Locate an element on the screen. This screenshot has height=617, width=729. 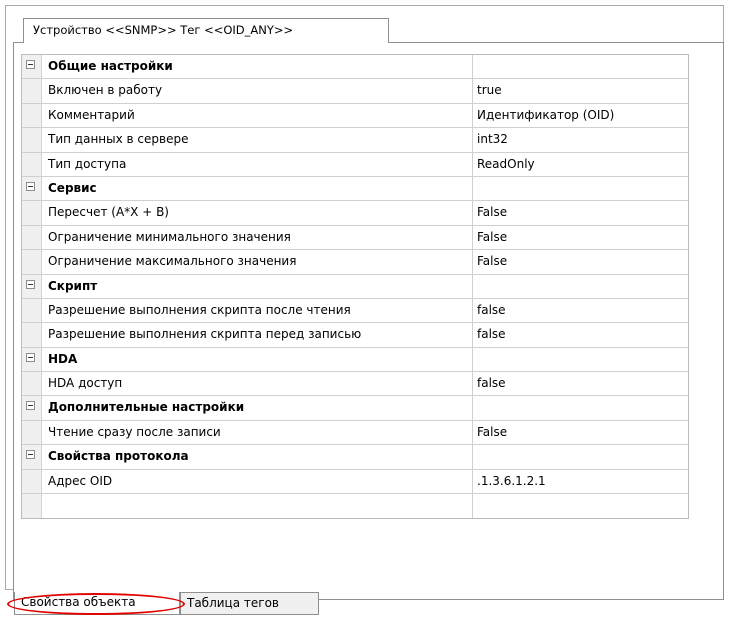
property-row: Тип данных в сервере int32 is located at coordinates (355, 140).